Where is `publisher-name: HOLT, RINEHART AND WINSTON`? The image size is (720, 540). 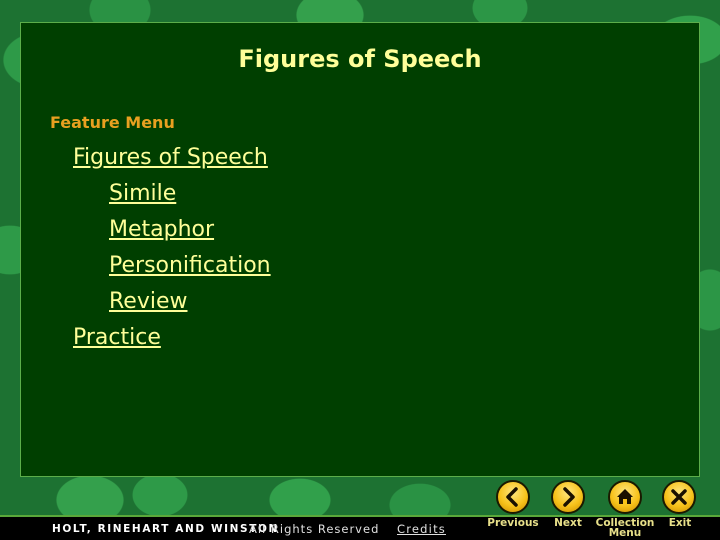 publisher-name: HOLT, RINEHART AND WINSTON is located at coordinates (165, 529).